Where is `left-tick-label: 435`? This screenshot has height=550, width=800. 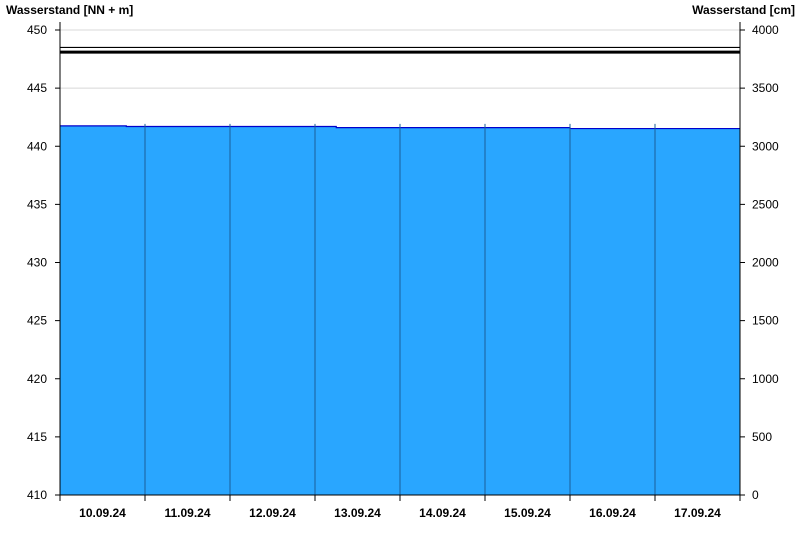
left-tick-label: 435 is located at coordinates (37, 204).